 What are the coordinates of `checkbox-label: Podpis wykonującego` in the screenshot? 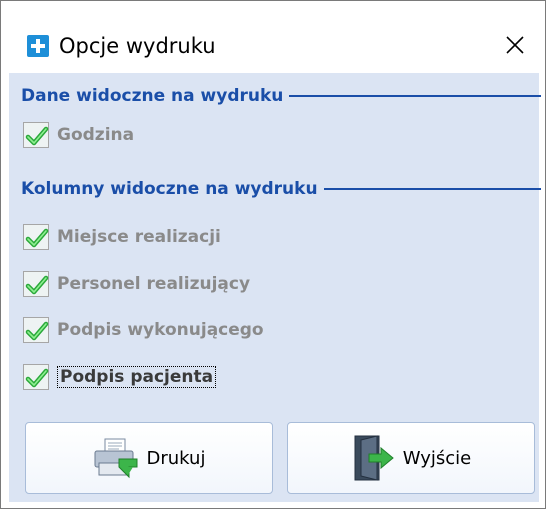 It's located at (160, 330).